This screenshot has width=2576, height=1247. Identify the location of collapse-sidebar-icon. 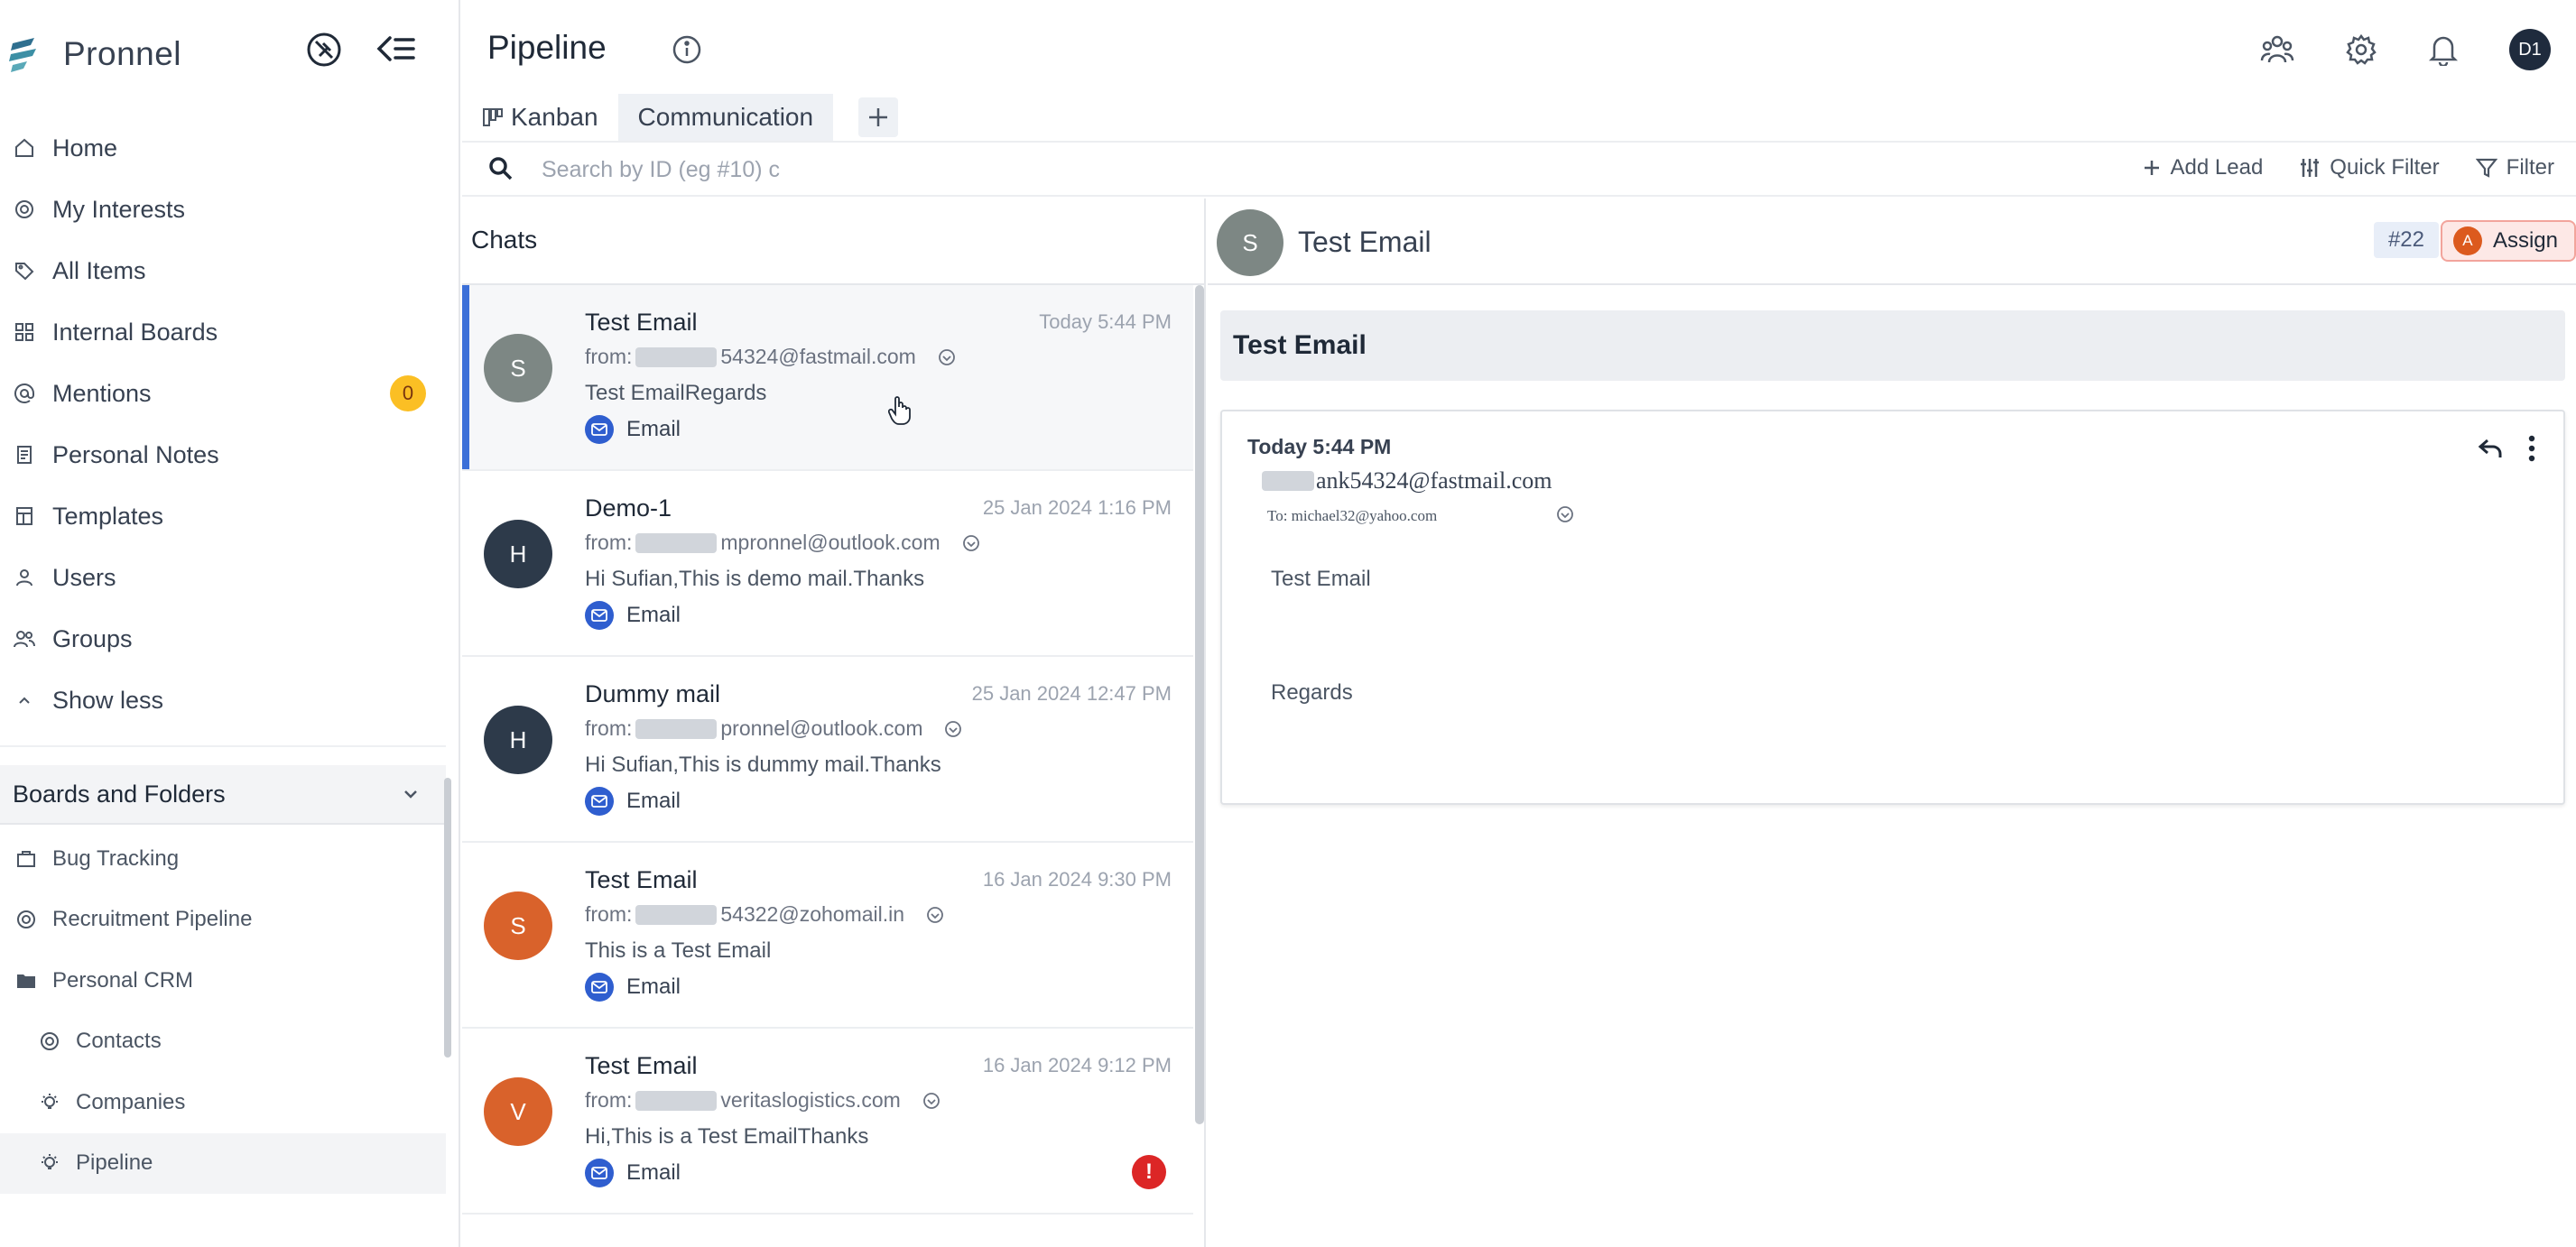
(396, 50).